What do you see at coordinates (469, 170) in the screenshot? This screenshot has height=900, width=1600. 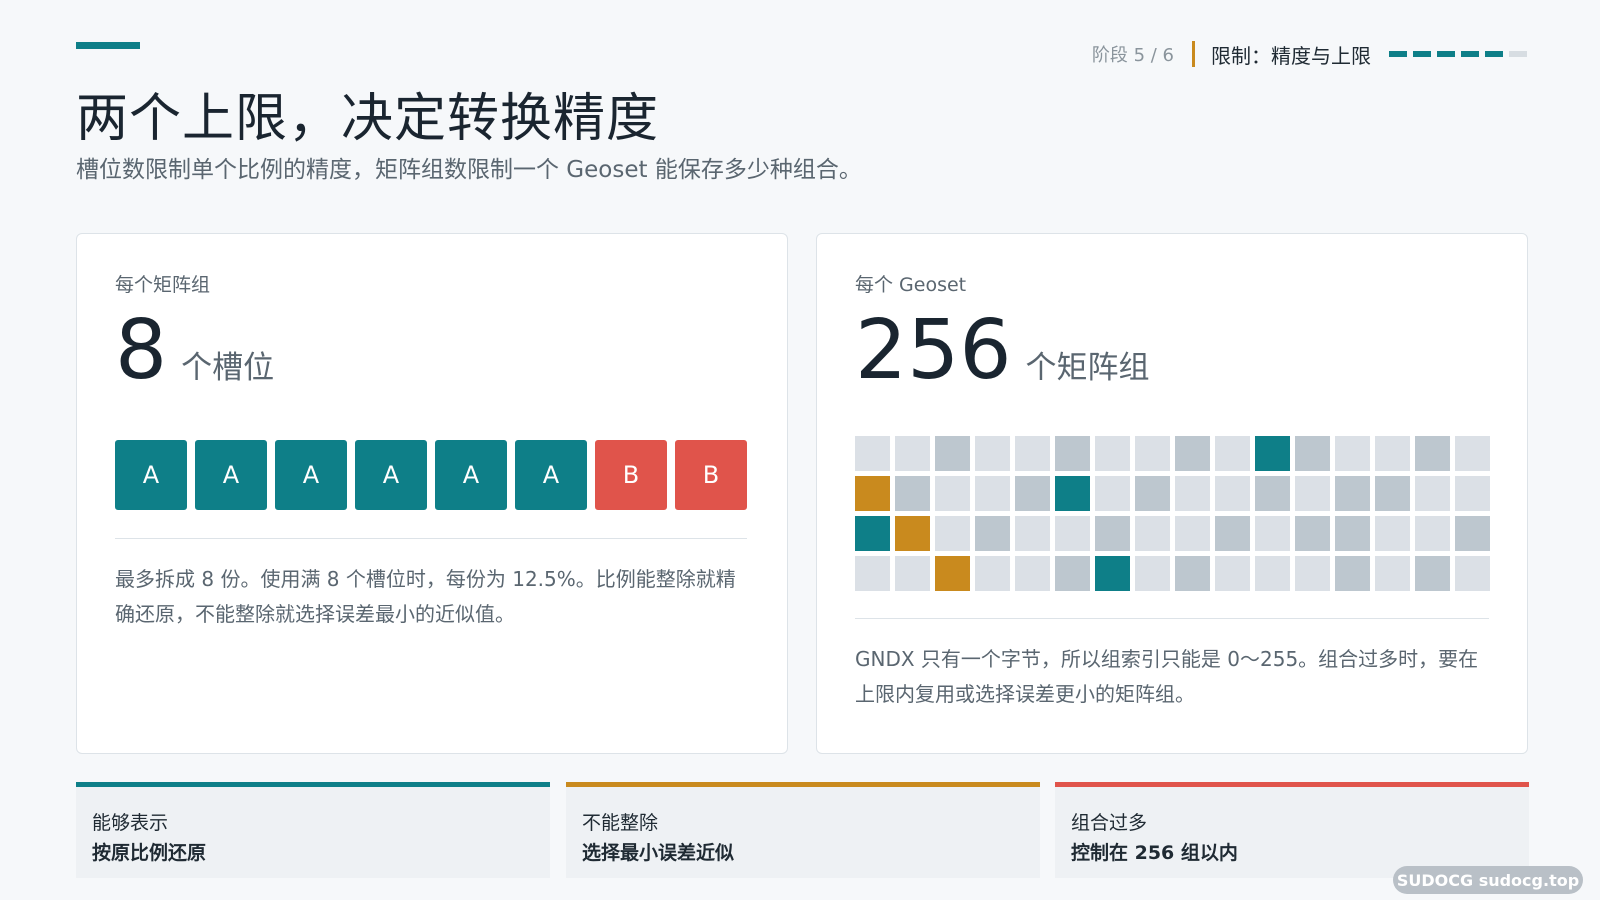 I see `page-subtitle: 槽位数限制单个比例的精度，矩阵组数限制一个 Geoset 能保存多少种组合。` at bounding box center [469, 170].